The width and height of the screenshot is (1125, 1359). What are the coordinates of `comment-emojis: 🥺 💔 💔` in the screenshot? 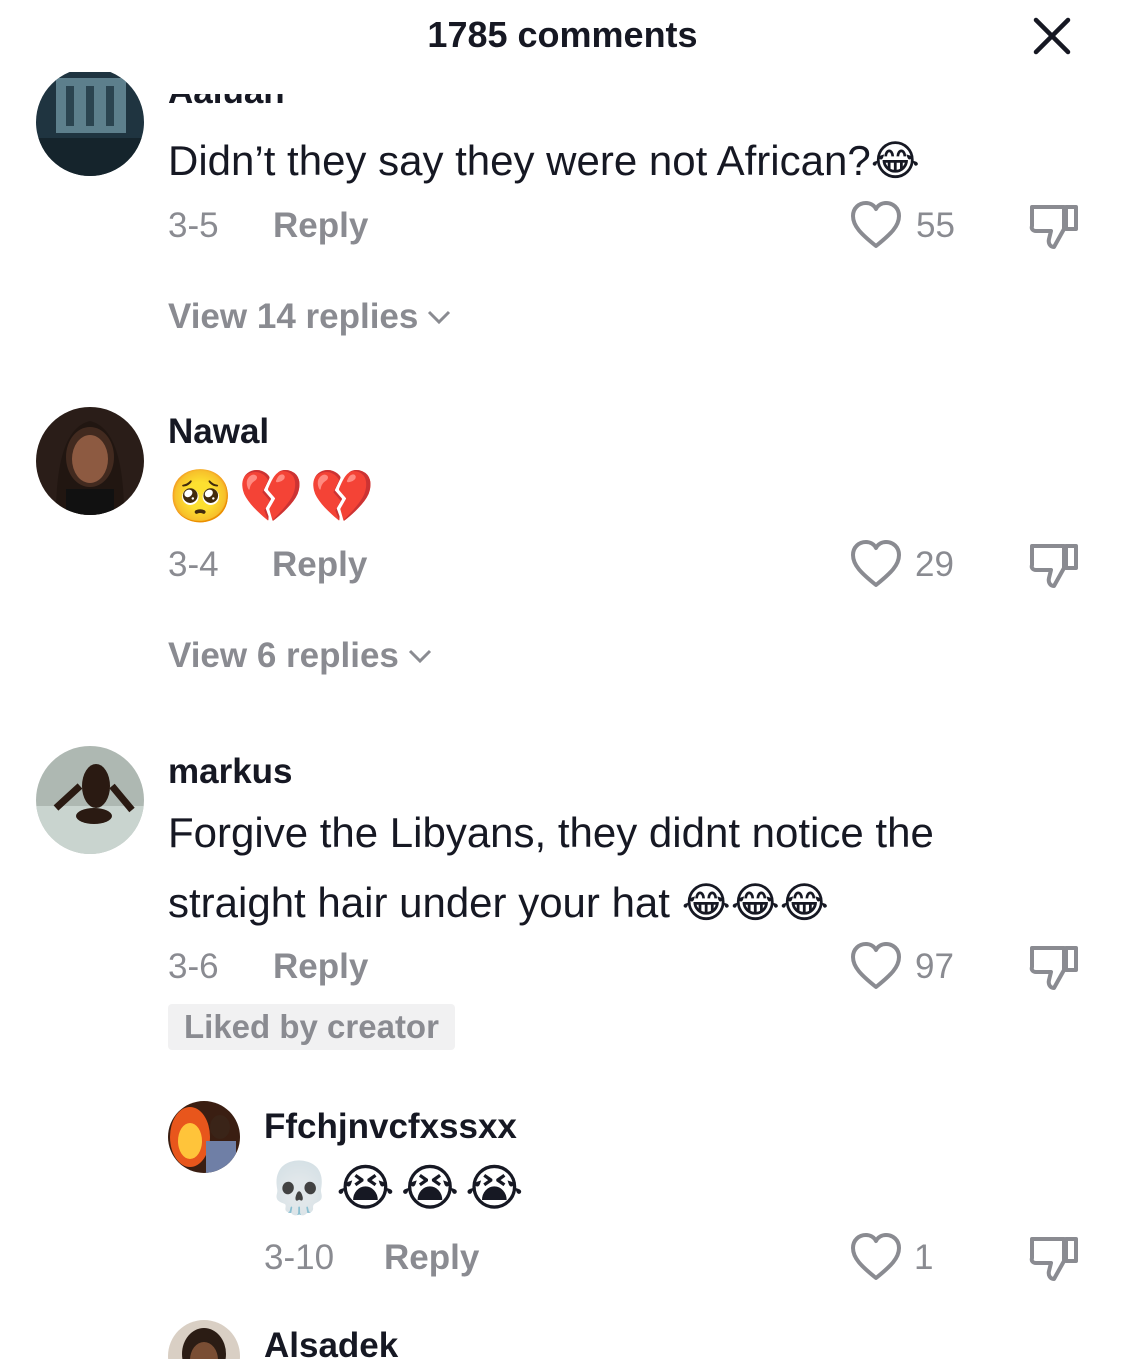 It's located at (271, 496).